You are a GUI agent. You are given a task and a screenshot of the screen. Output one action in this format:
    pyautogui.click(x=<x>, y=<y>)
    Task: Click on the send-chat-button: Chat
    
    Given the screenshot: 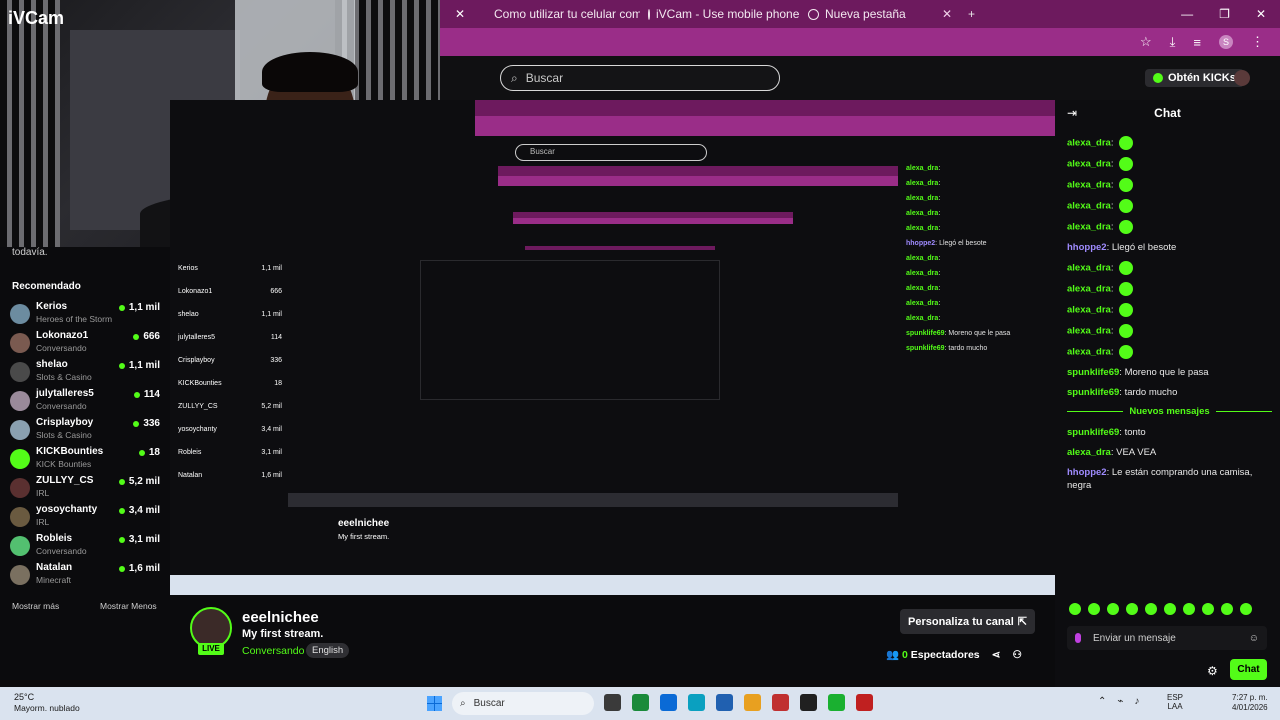 What is the action you would take?
    pyautogui.click(x=1248, y=669)
    